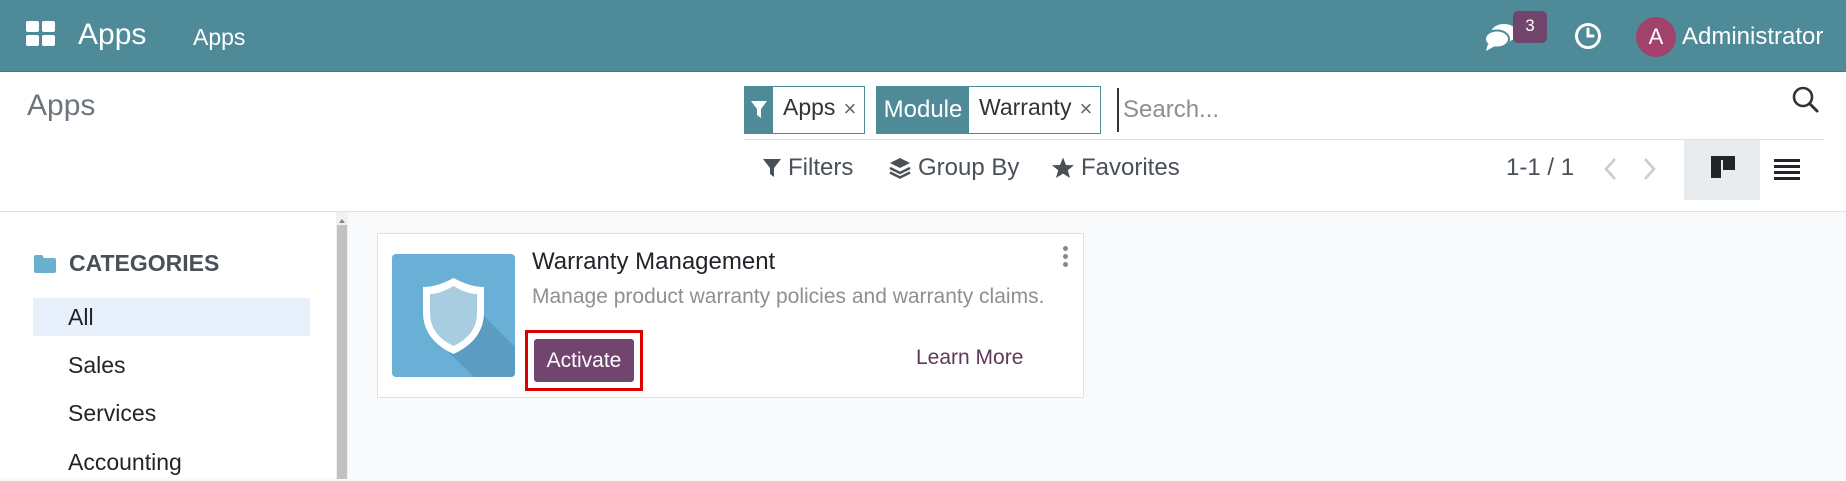 This screenshot has height=481, width=1846. Describe the element at coordinates (1540, 168) in the screenshot. I see `pager-value: 1-1 / 1` at that location.